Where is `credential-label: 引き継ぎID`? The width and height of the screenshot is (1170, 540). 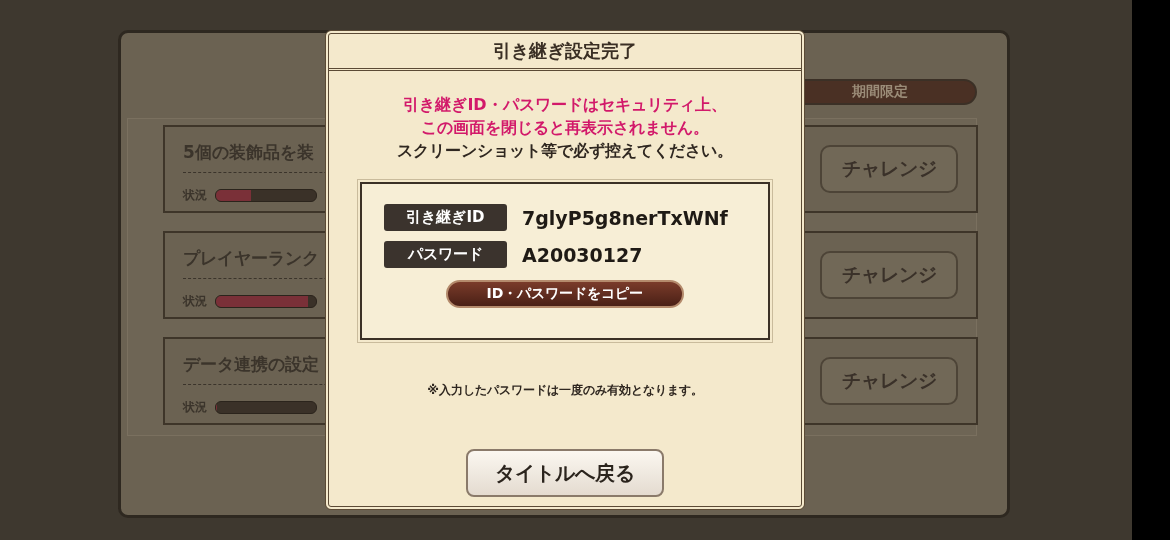
credential-label: 引き継ぎID is located at coordinates (445, 217).